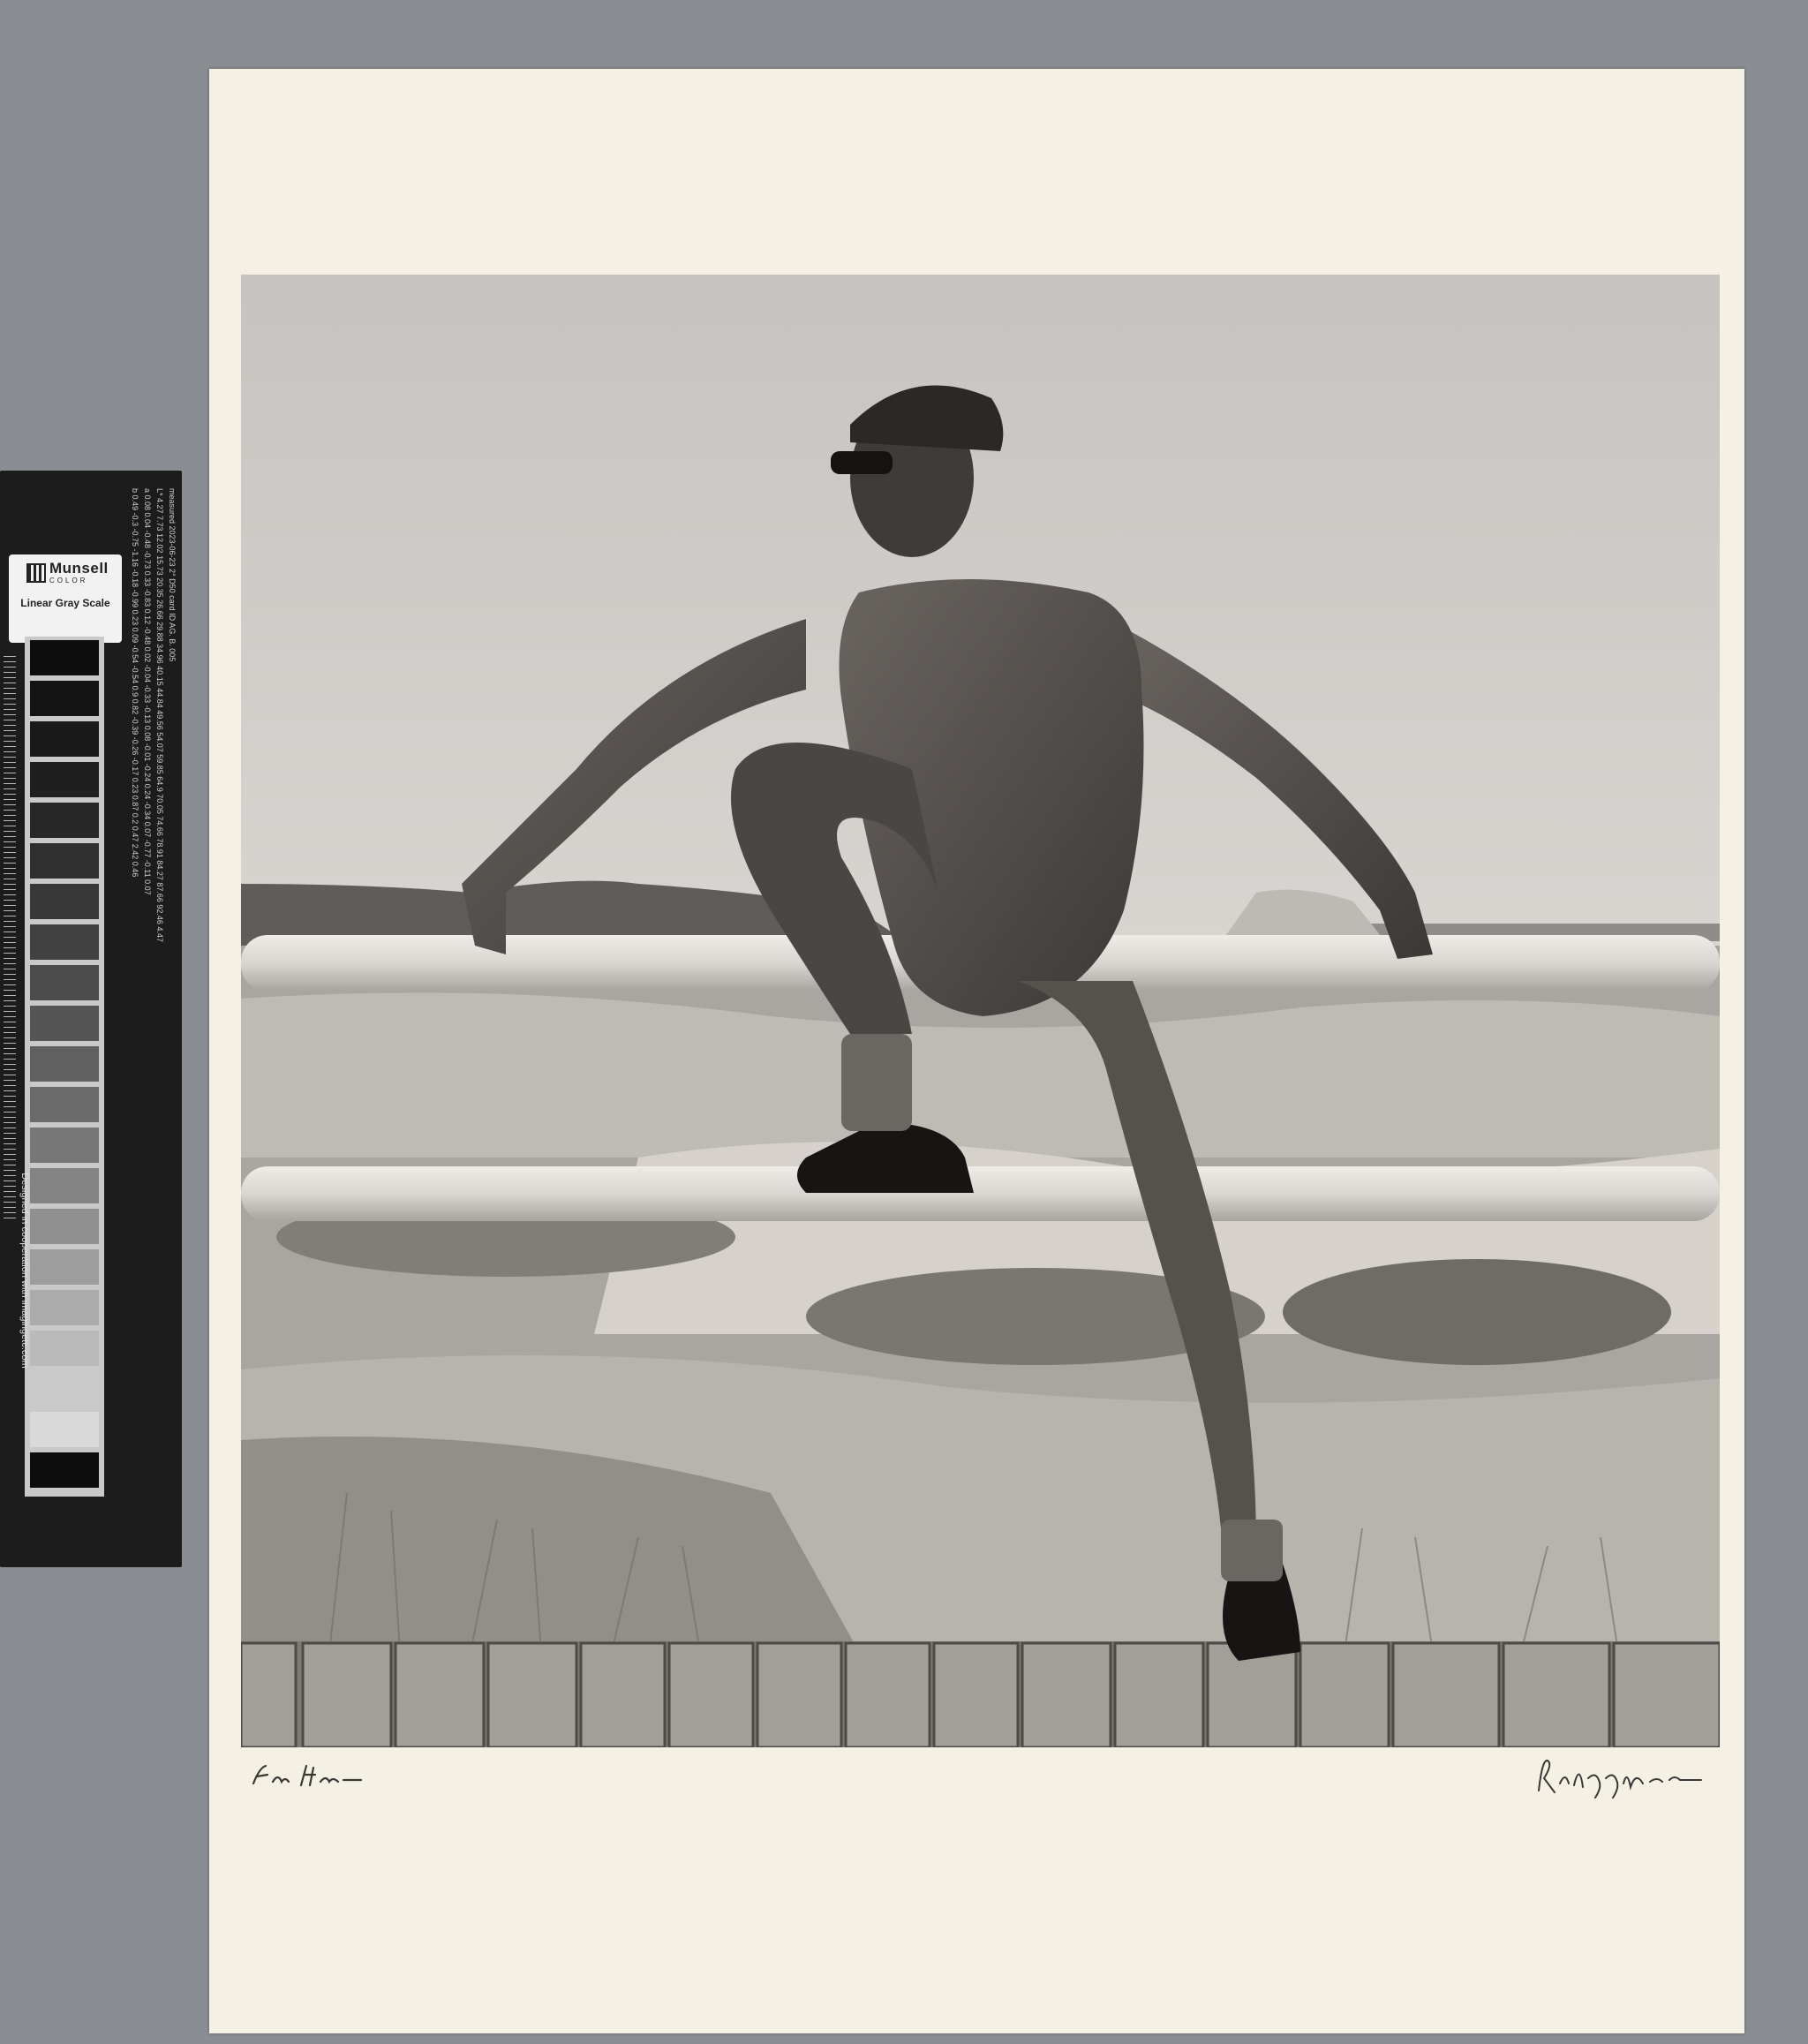  Describe the element at coordinates (79, 568) in the screenshot. I see `munsell-brand: Munsell` at that location.